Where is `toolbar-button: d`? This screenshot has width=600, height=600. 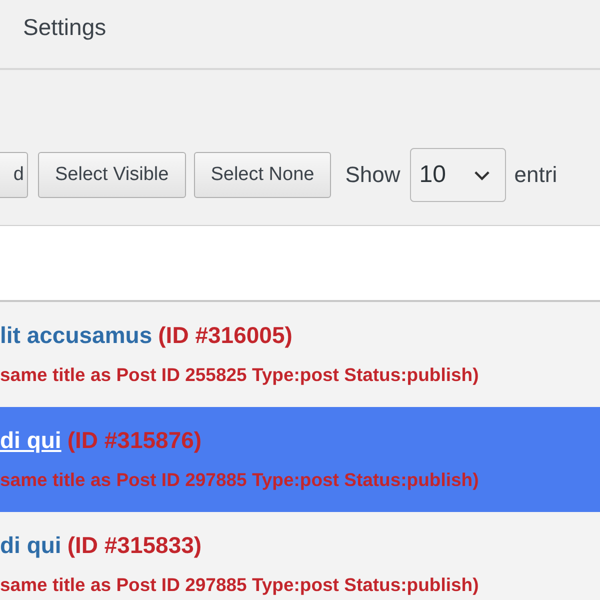
toolbar-button: d is located at coordinates (14, 175).